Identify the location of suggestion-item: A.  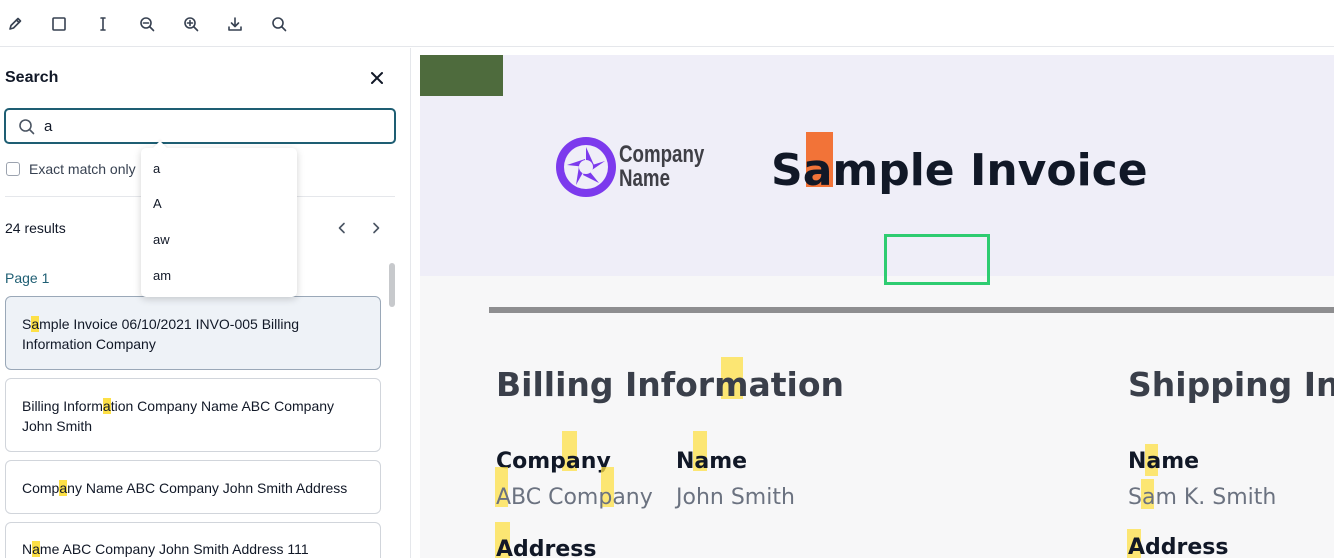
(157, 203).